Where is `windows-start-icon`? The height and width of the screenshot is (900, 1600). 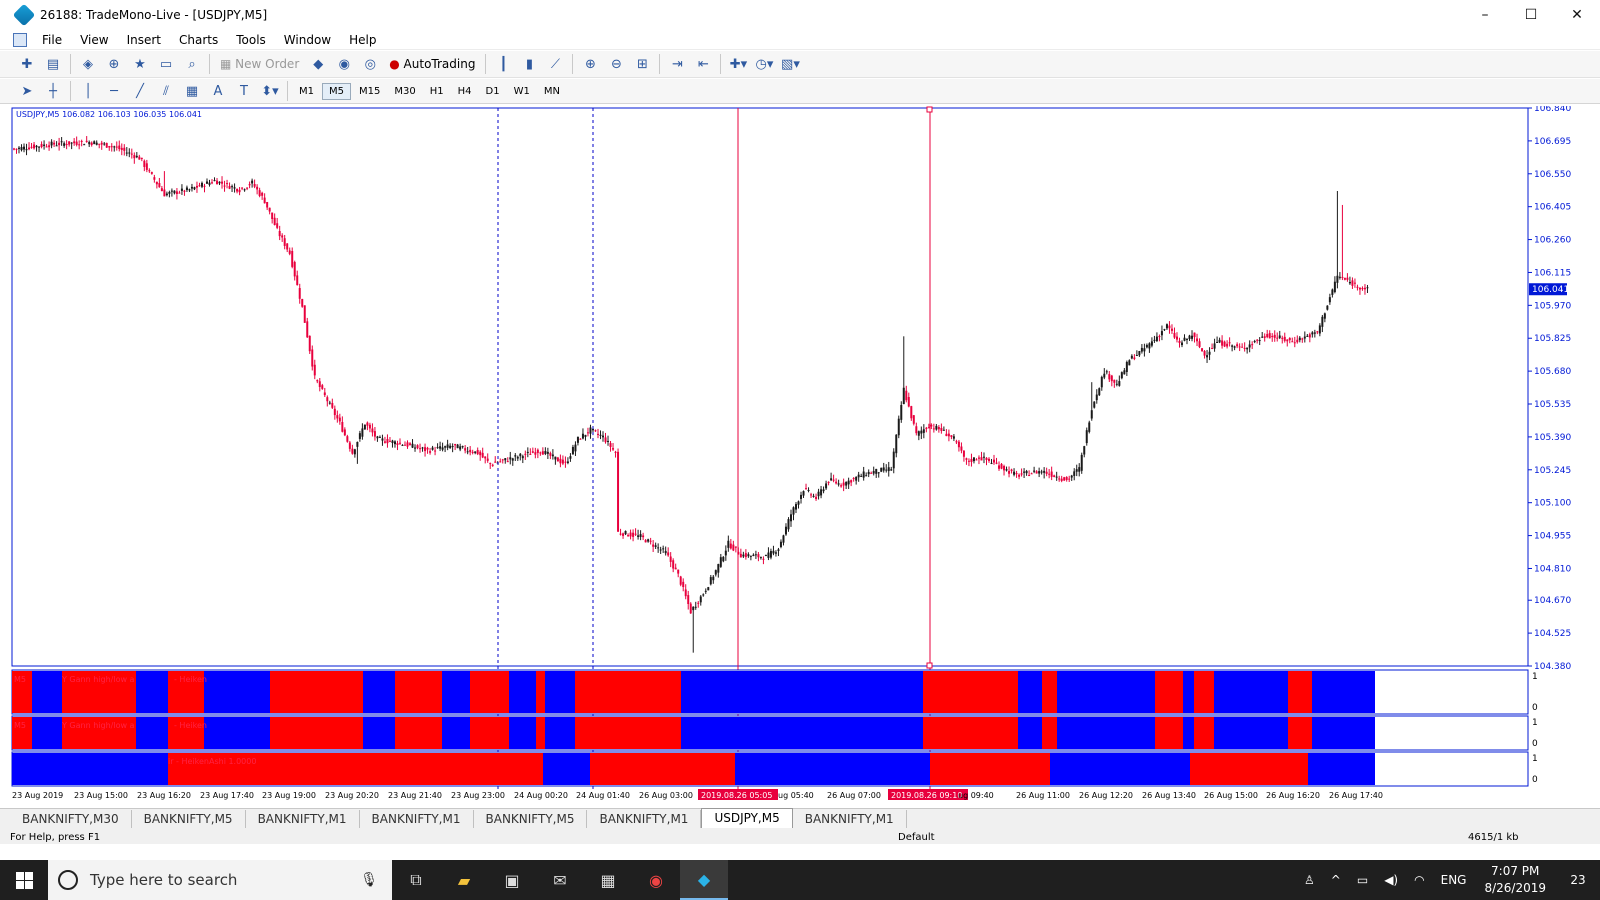
windows-start-icon is located at coordinates (24, 880).